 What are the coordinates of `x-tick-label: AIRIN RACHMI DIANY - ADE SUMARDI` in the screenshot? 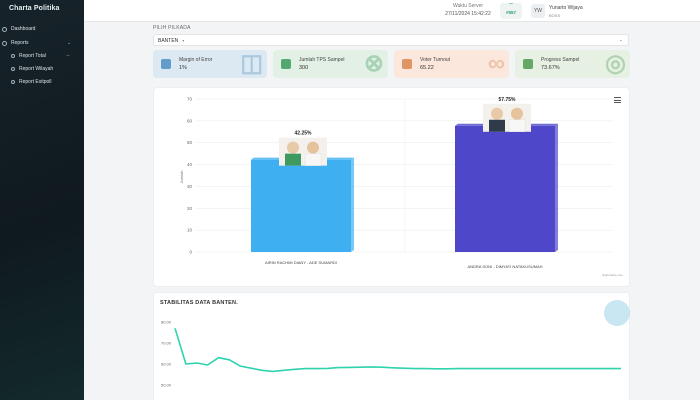 It's located at (301, 262).